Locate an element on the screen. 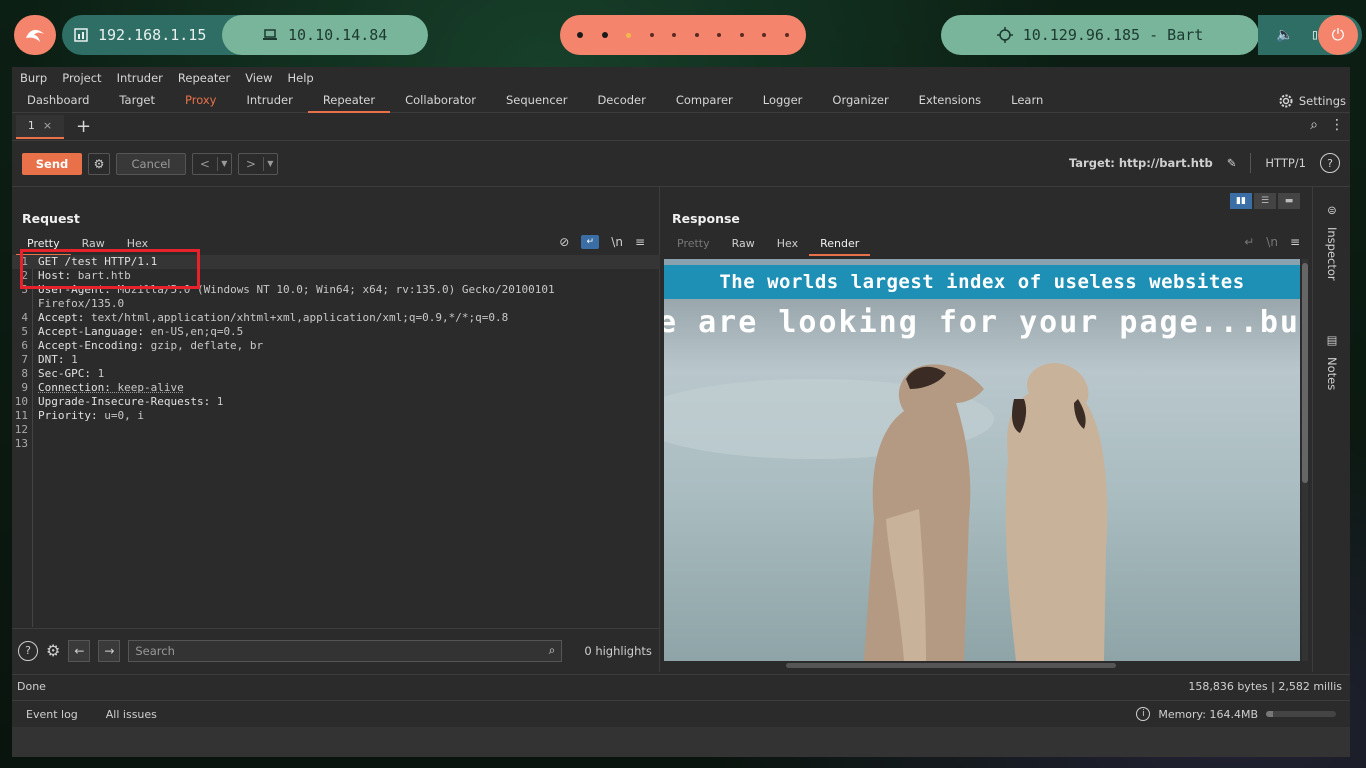 The width and height of the screenshot is (1366, 768). response-tab-pretty: Pretty is located at coordinates (693, 244).